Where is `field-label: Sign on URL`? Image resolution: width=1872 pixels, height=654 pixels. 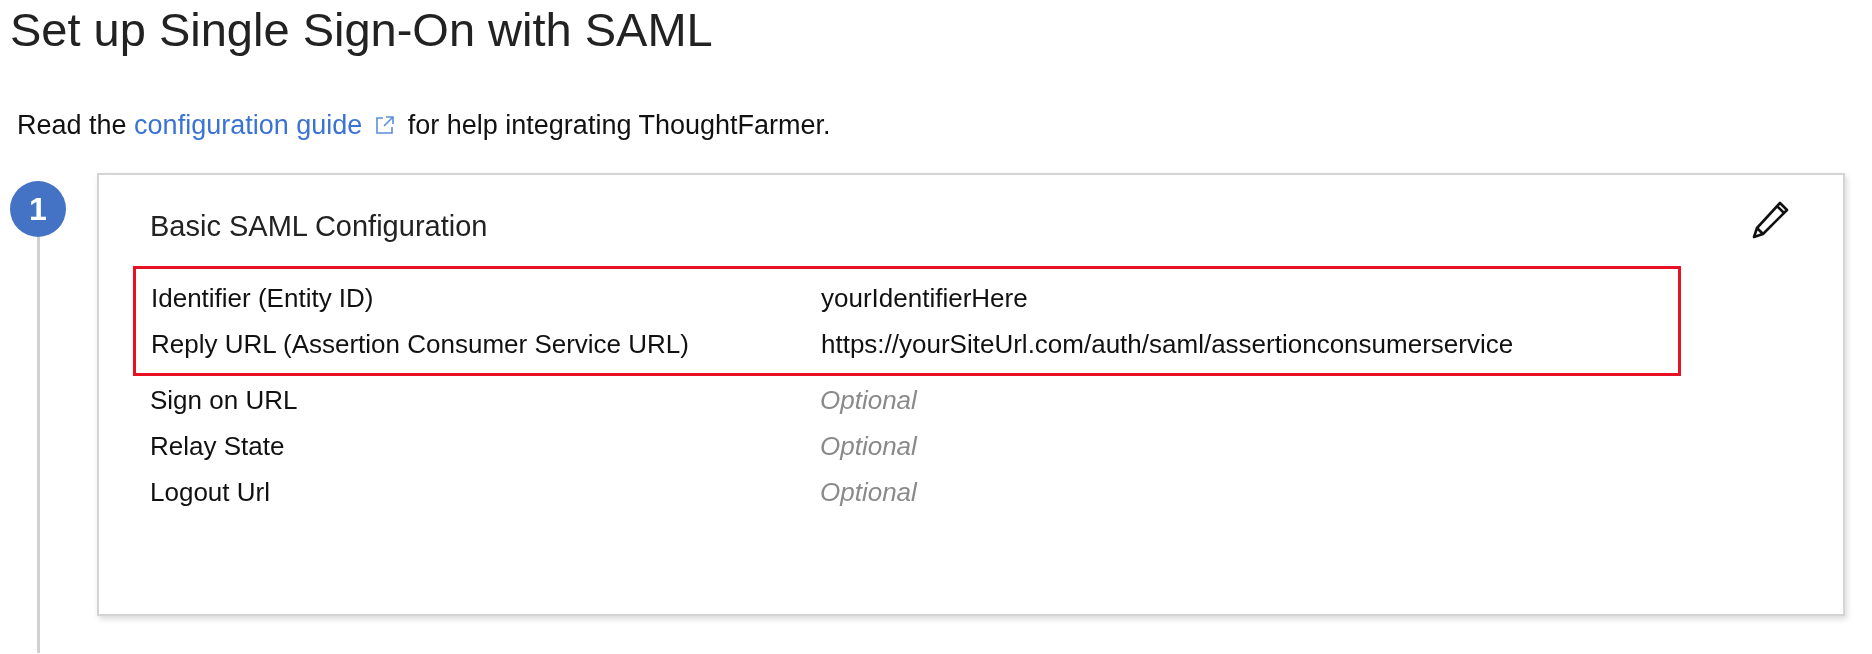
field-label: Sign on URL is located at coordinates (224, 400).